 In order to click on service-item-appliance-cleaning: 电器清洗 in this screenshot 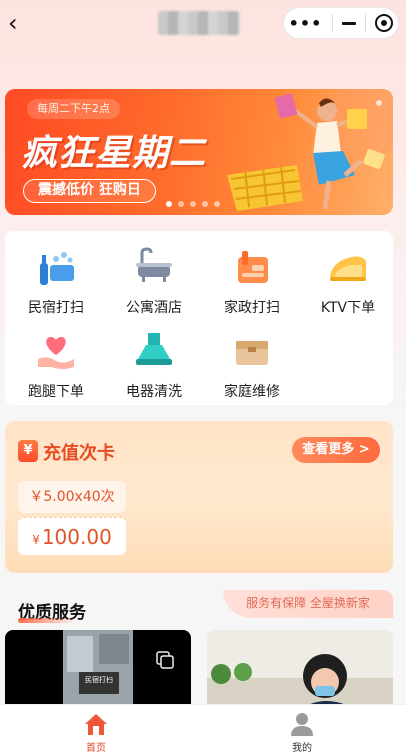, I will do `click(154, 363)`.